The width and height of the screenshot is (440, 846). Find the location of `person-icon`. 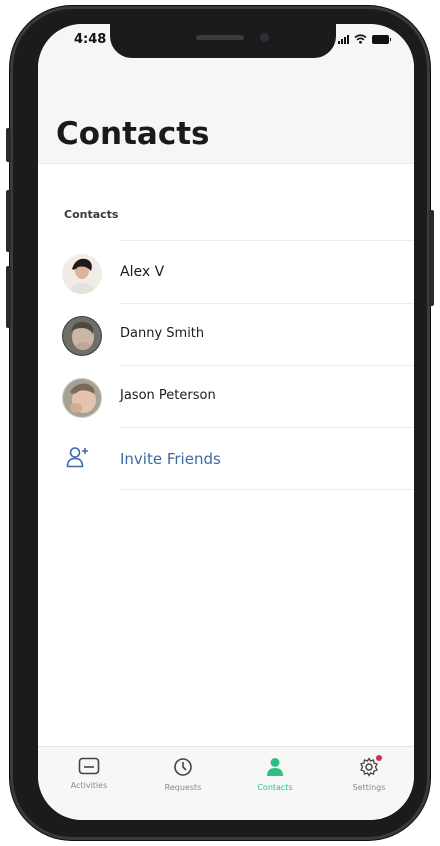

person-icon is located at coordinates (275, 767).